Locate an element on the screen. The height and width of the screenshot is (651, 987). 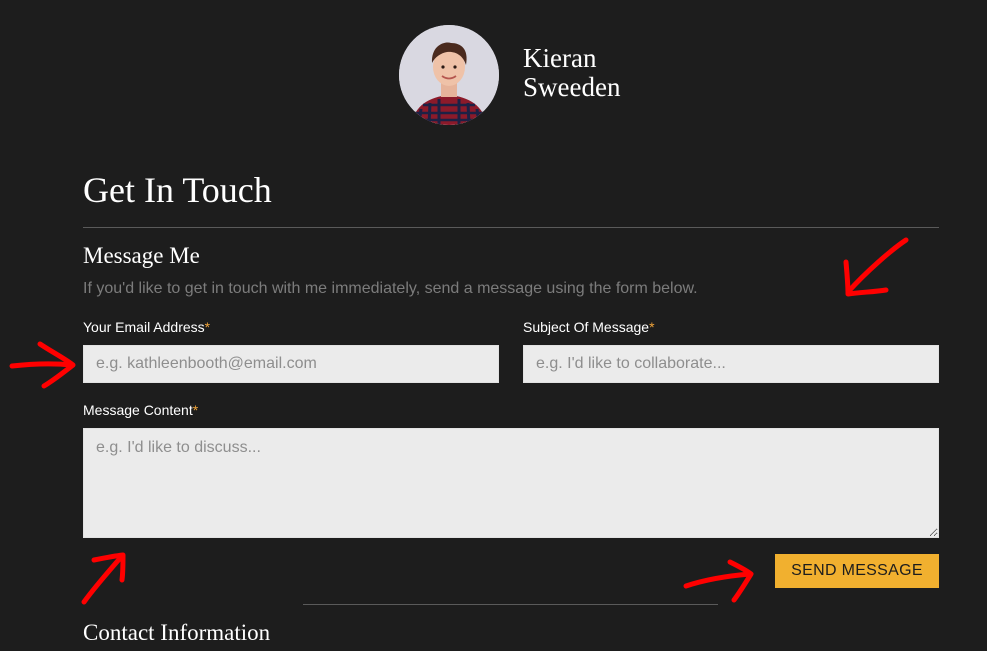
message-label-text: Message Content is located at coordinates (138, 410).